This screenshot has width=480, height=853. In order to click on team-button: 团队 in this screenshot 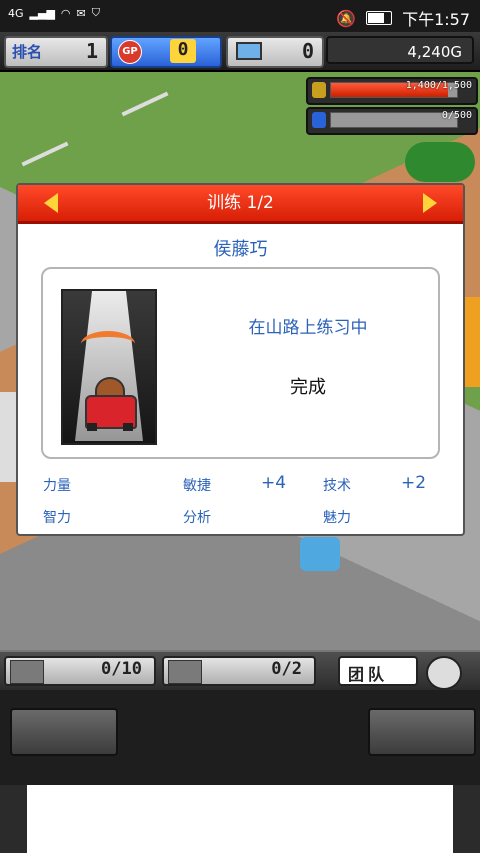, I will do `click(378, 671)`.